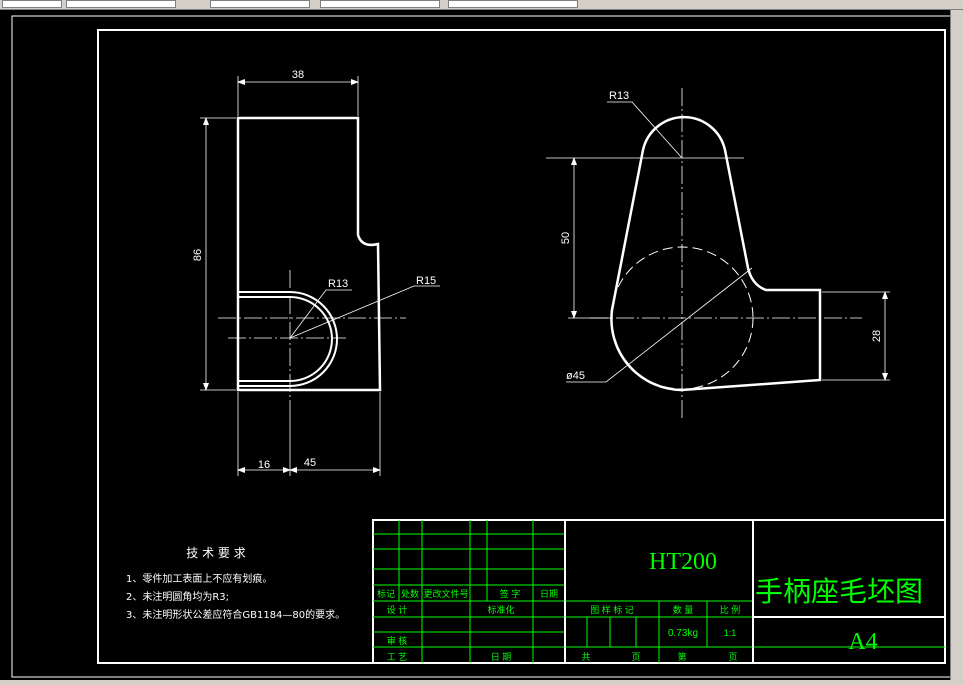 Image resolution: width=963 pixels, height=685 pixels. I want to click on tech-requirements-title: 技 术 要 求, so click(215, 553).